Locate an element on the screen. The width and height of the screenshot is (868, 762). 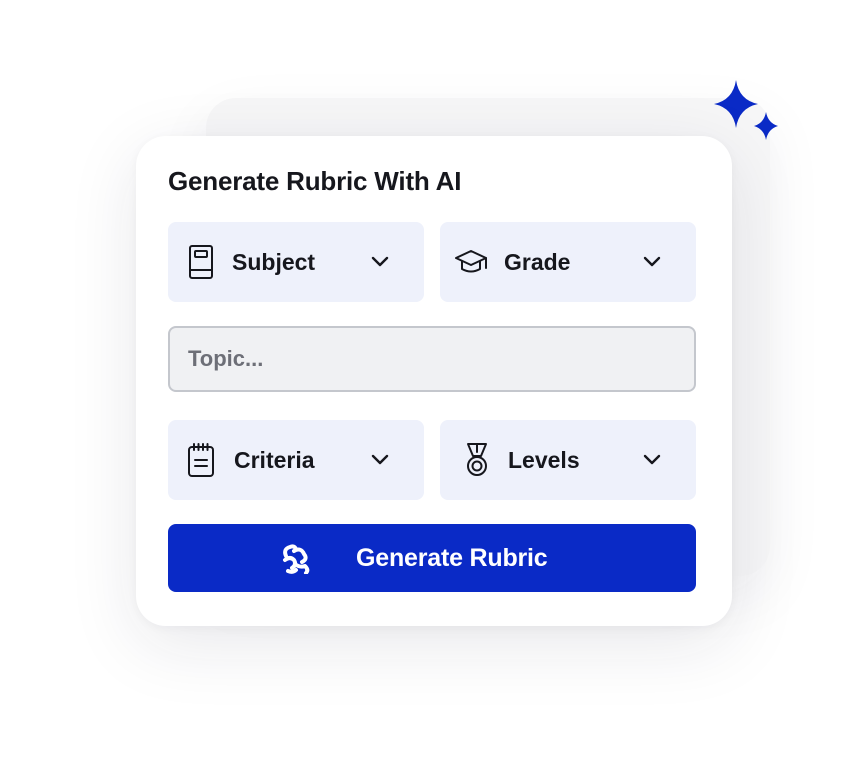
generate-rubric-label: Generate Rubric is located at coordinates (452, 558).